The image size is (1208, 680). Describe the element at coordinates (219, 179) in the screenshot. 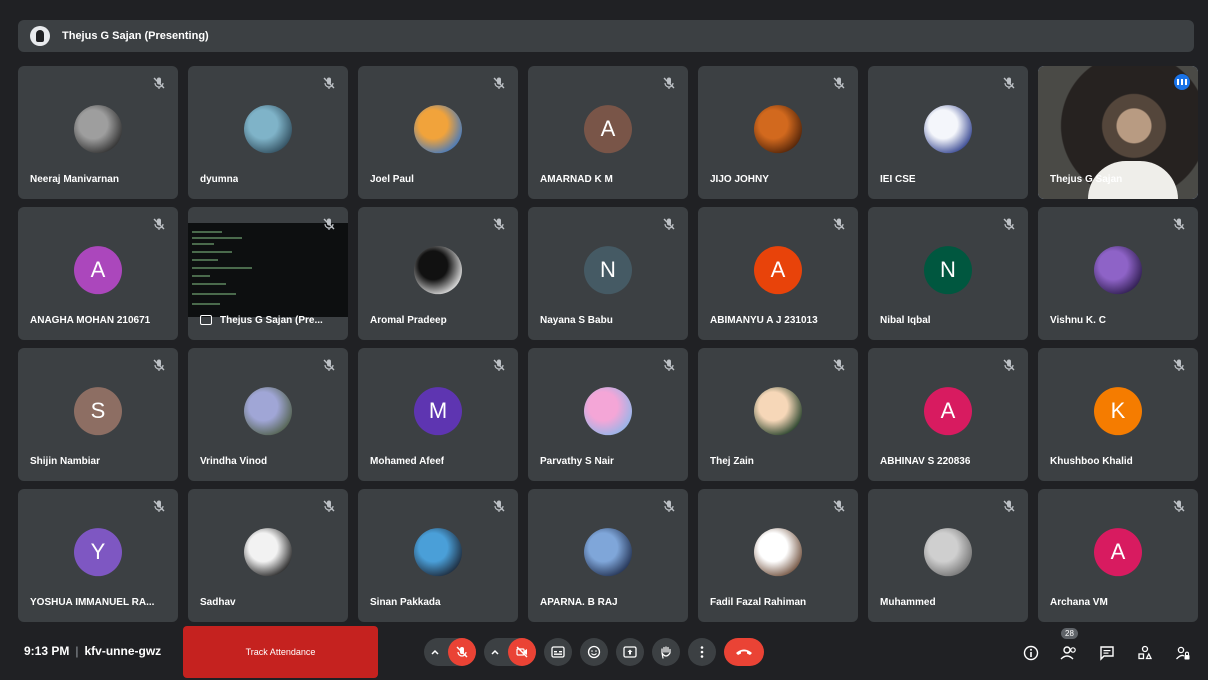

I see `participant-name: dyumna` at that location.